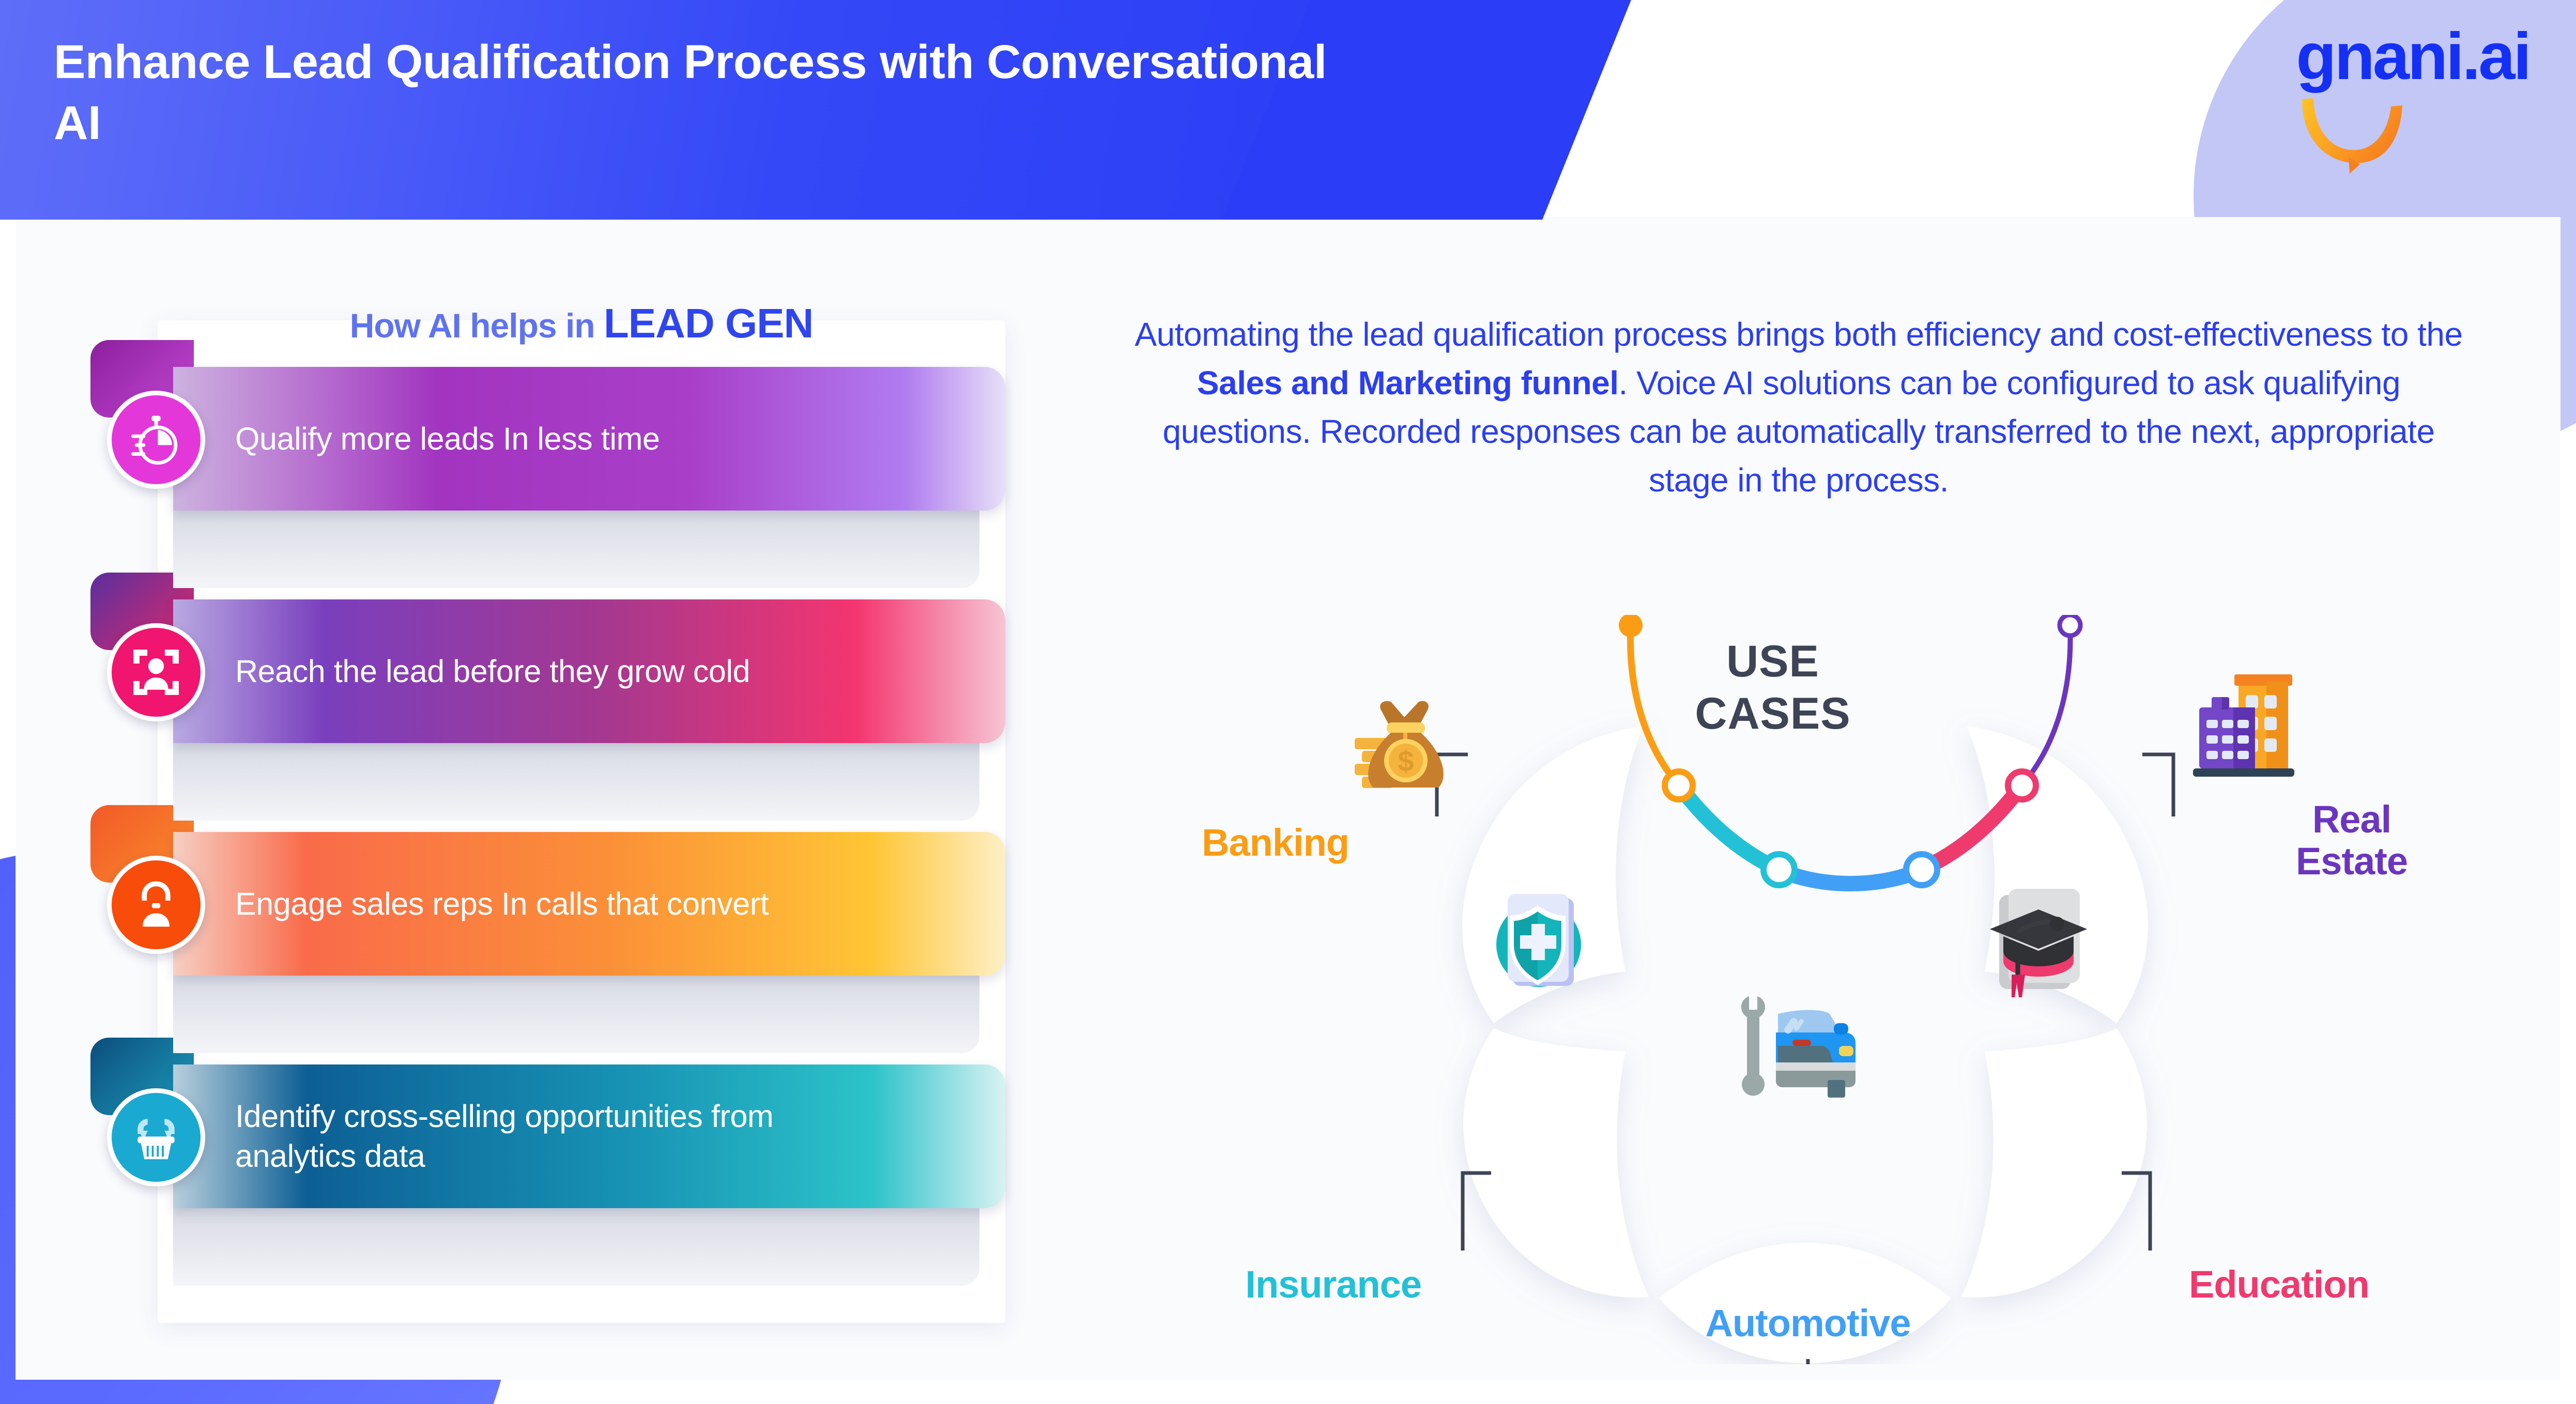 The image size is (2576, 1404). I want to click on logo-text: gnani.ai, so click(2414, 57).